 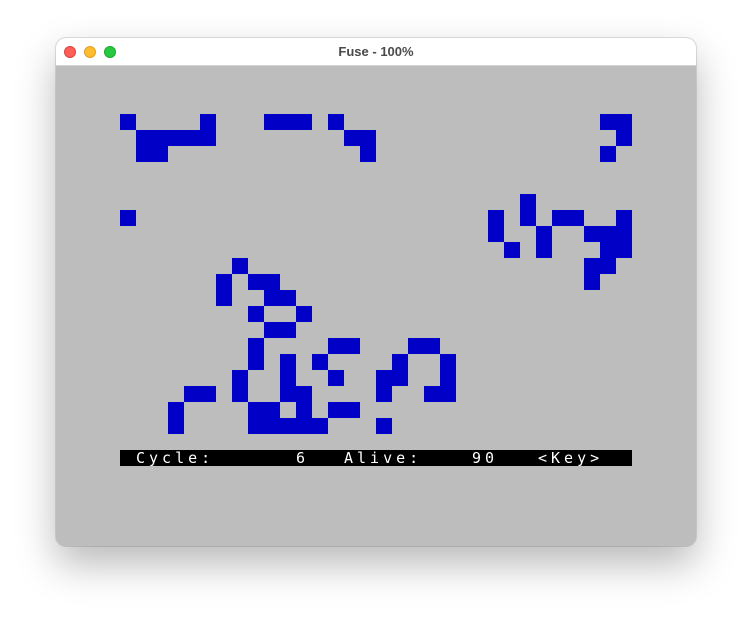 I want to click on status-bar: Cycle: 6 Alive: 90 <Key>, so click(x=376, y=458).